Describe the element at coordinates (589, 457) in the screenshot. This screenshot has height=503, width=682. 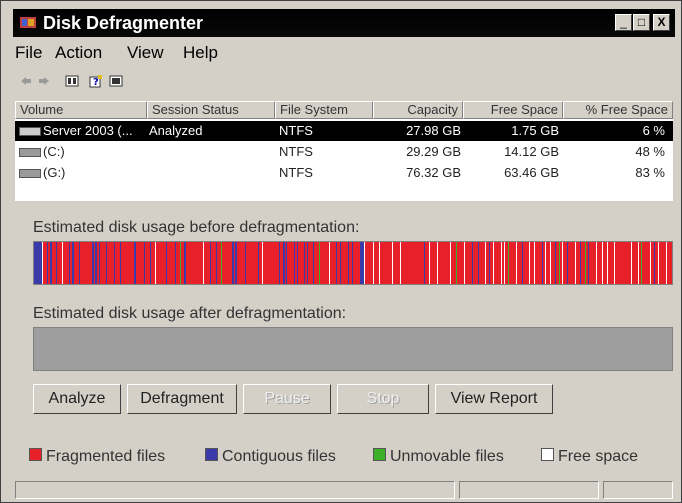
I see `legend-free-space: Free space` at that location.